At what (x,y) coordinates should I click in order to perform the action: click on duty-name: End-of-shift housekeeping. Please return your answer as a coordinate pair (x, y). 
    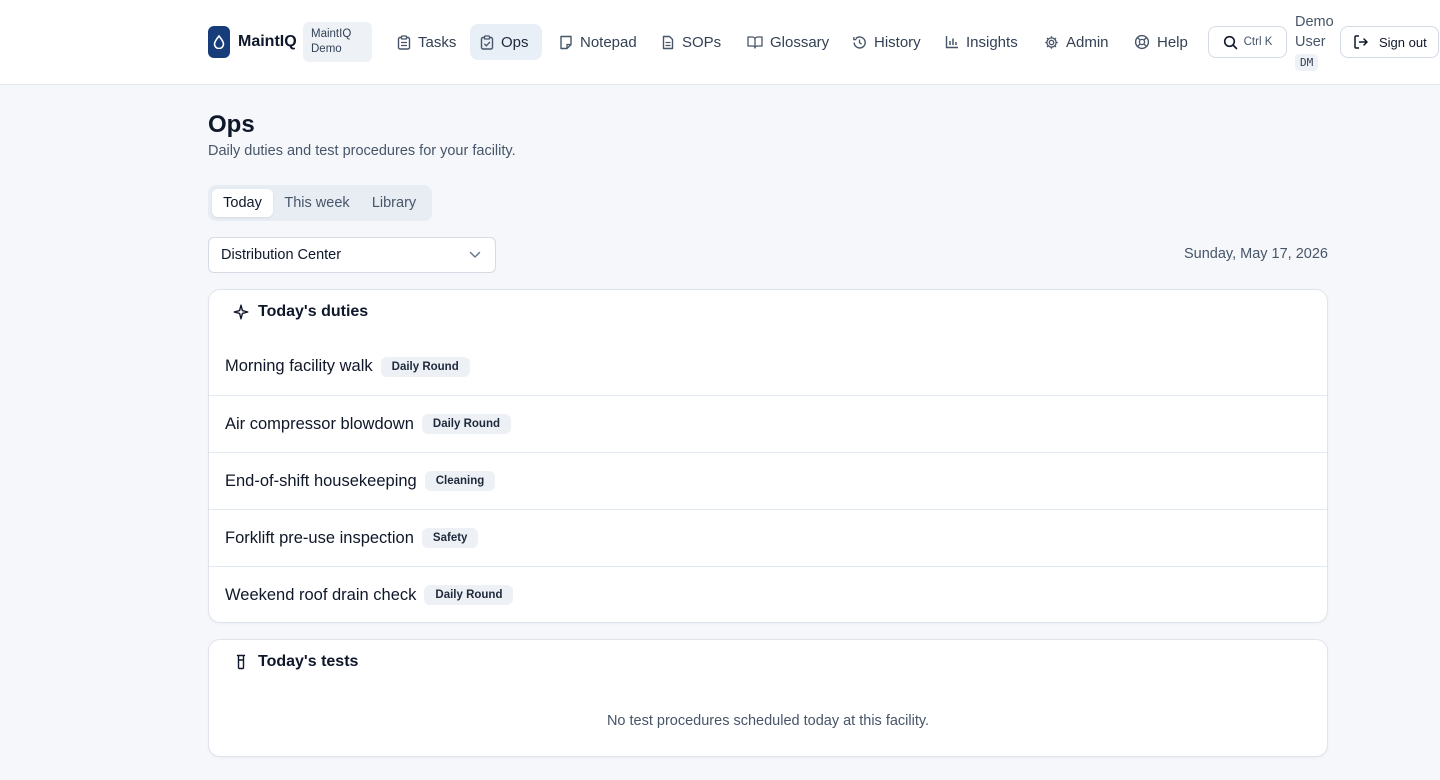
    Looking at the image, I should click on (321, 480).